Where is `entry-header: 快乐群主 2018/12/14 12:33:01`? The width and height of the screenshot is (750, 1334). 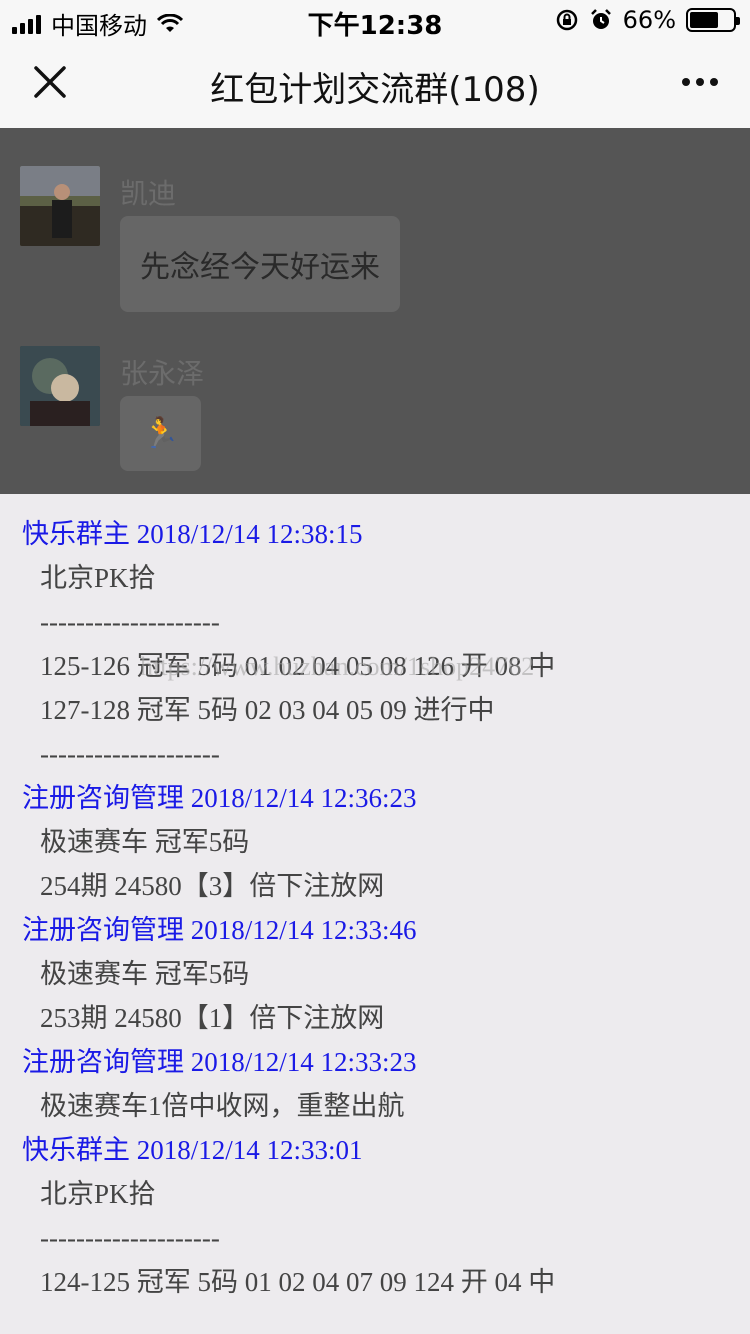
entry-header: 快乐群主 2018/12/14 12:33:01 is located at coordinates (192, 1150).